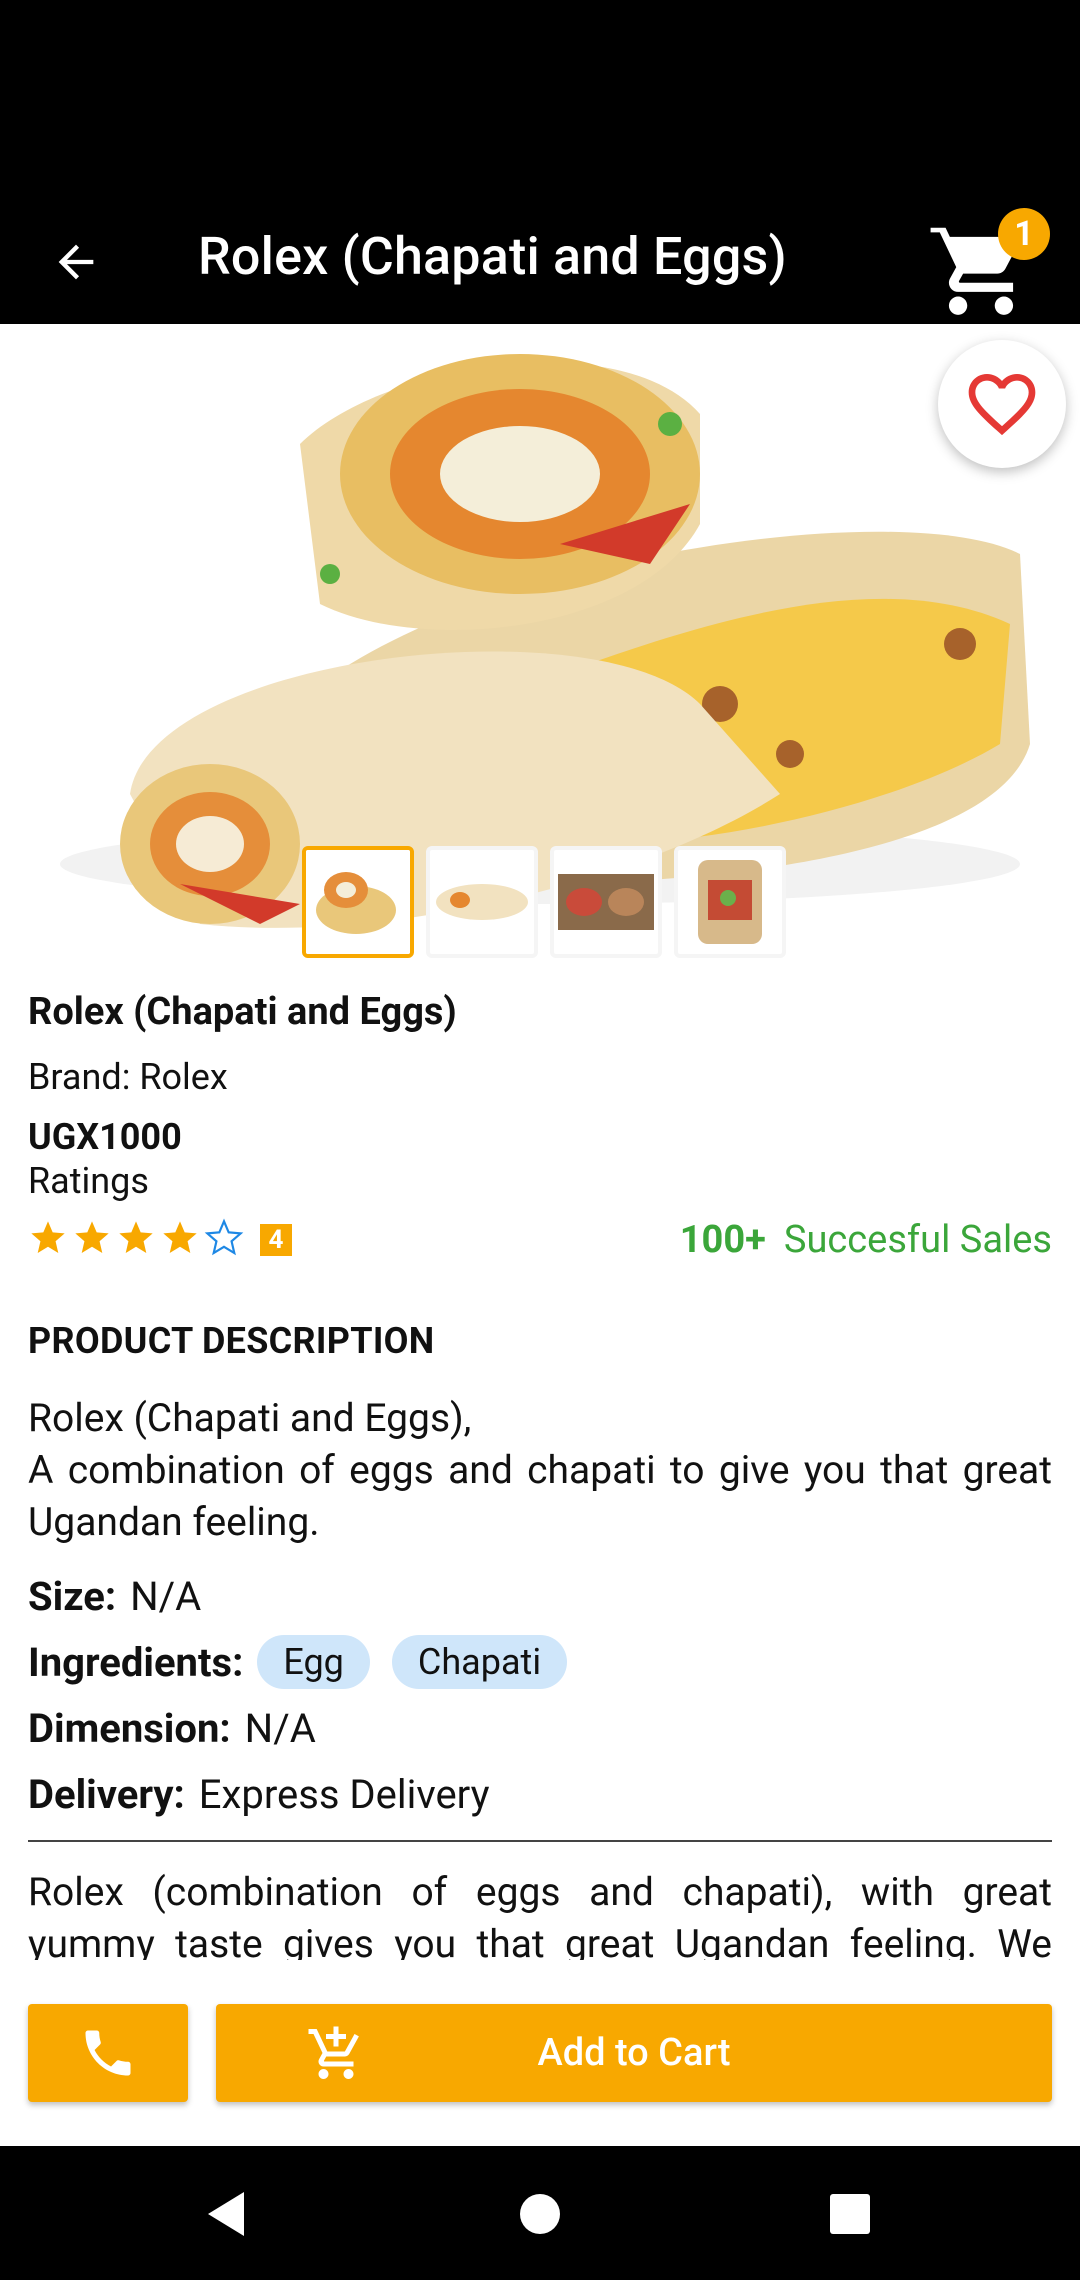 Image resolution: width=1080 pixels, height=2280 pixels. I want to click on ingredient-chip: Egg, so click(313, 1662).